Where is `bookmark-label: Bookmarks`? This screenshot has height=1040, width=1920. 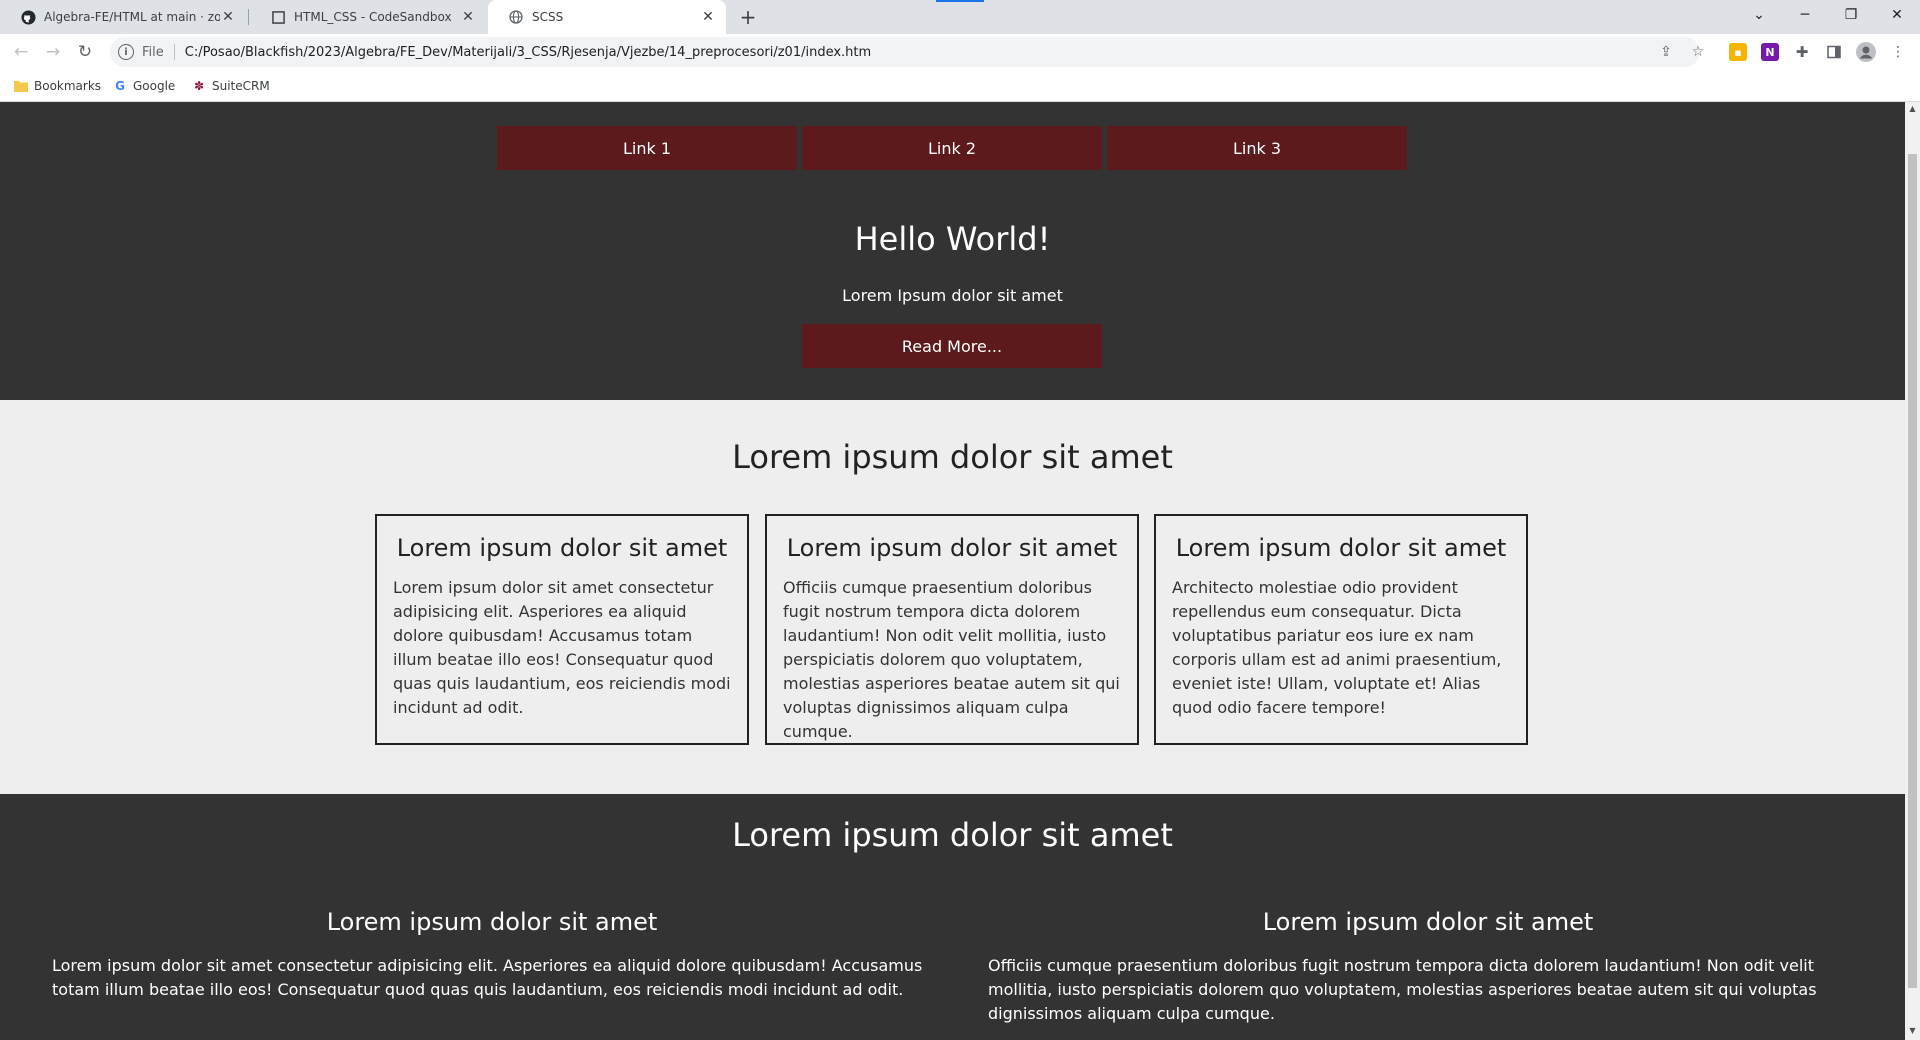
bookmark-label: Bookmarks is located at coordinates (68, 86).